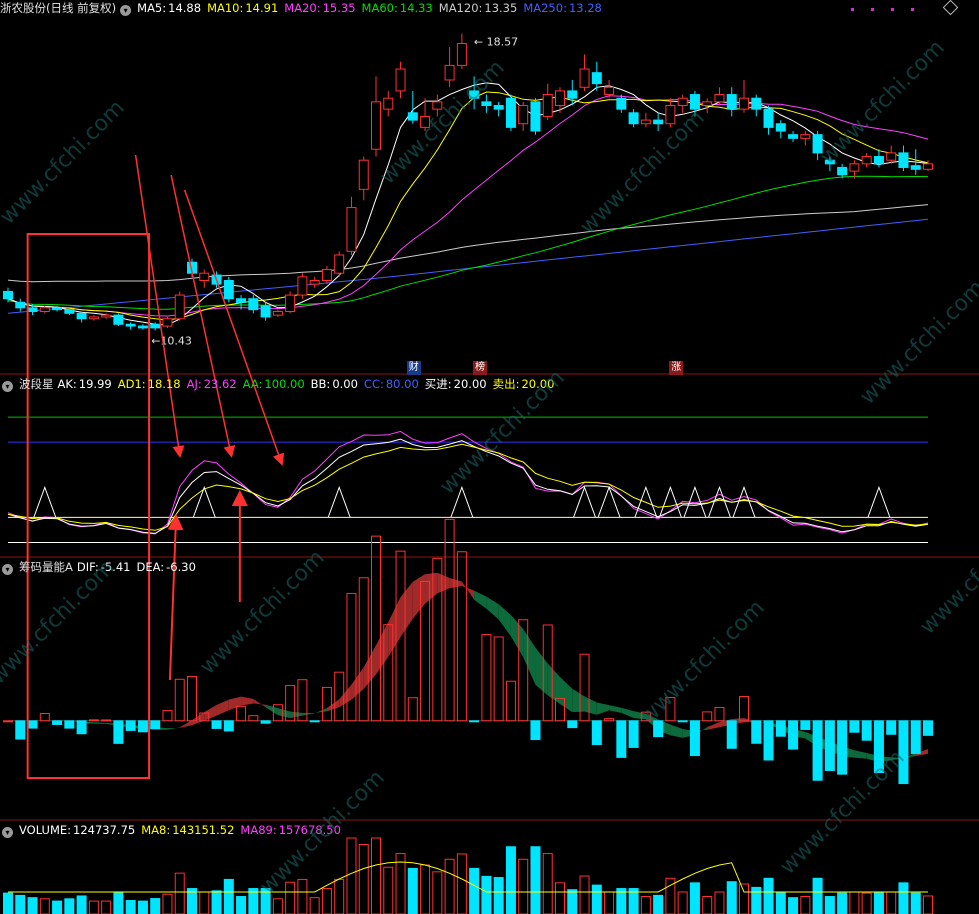 Image resolution: width=979 pixels, height=914 pixels. Describe the element at coordinates (413, 368) in the screenshot. I see `event-tag: 财` at that location.